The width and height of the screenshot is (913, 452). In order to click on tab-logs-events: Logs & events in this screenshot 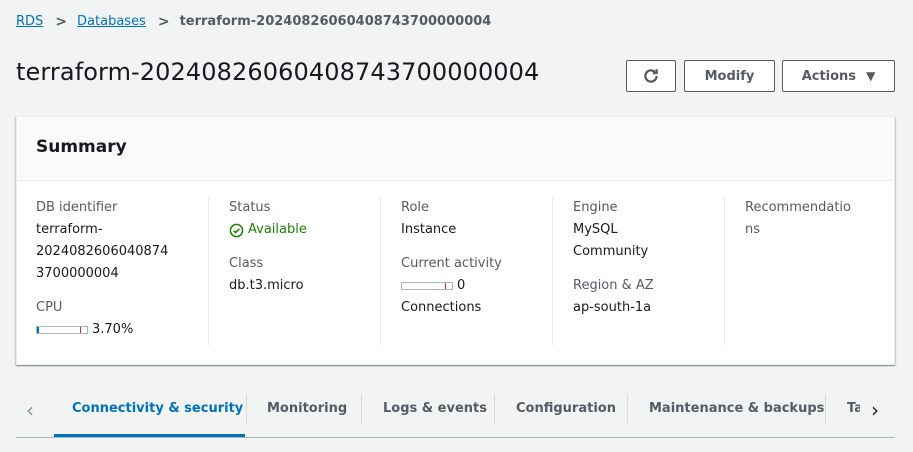, I will do `click(435, 408)`.